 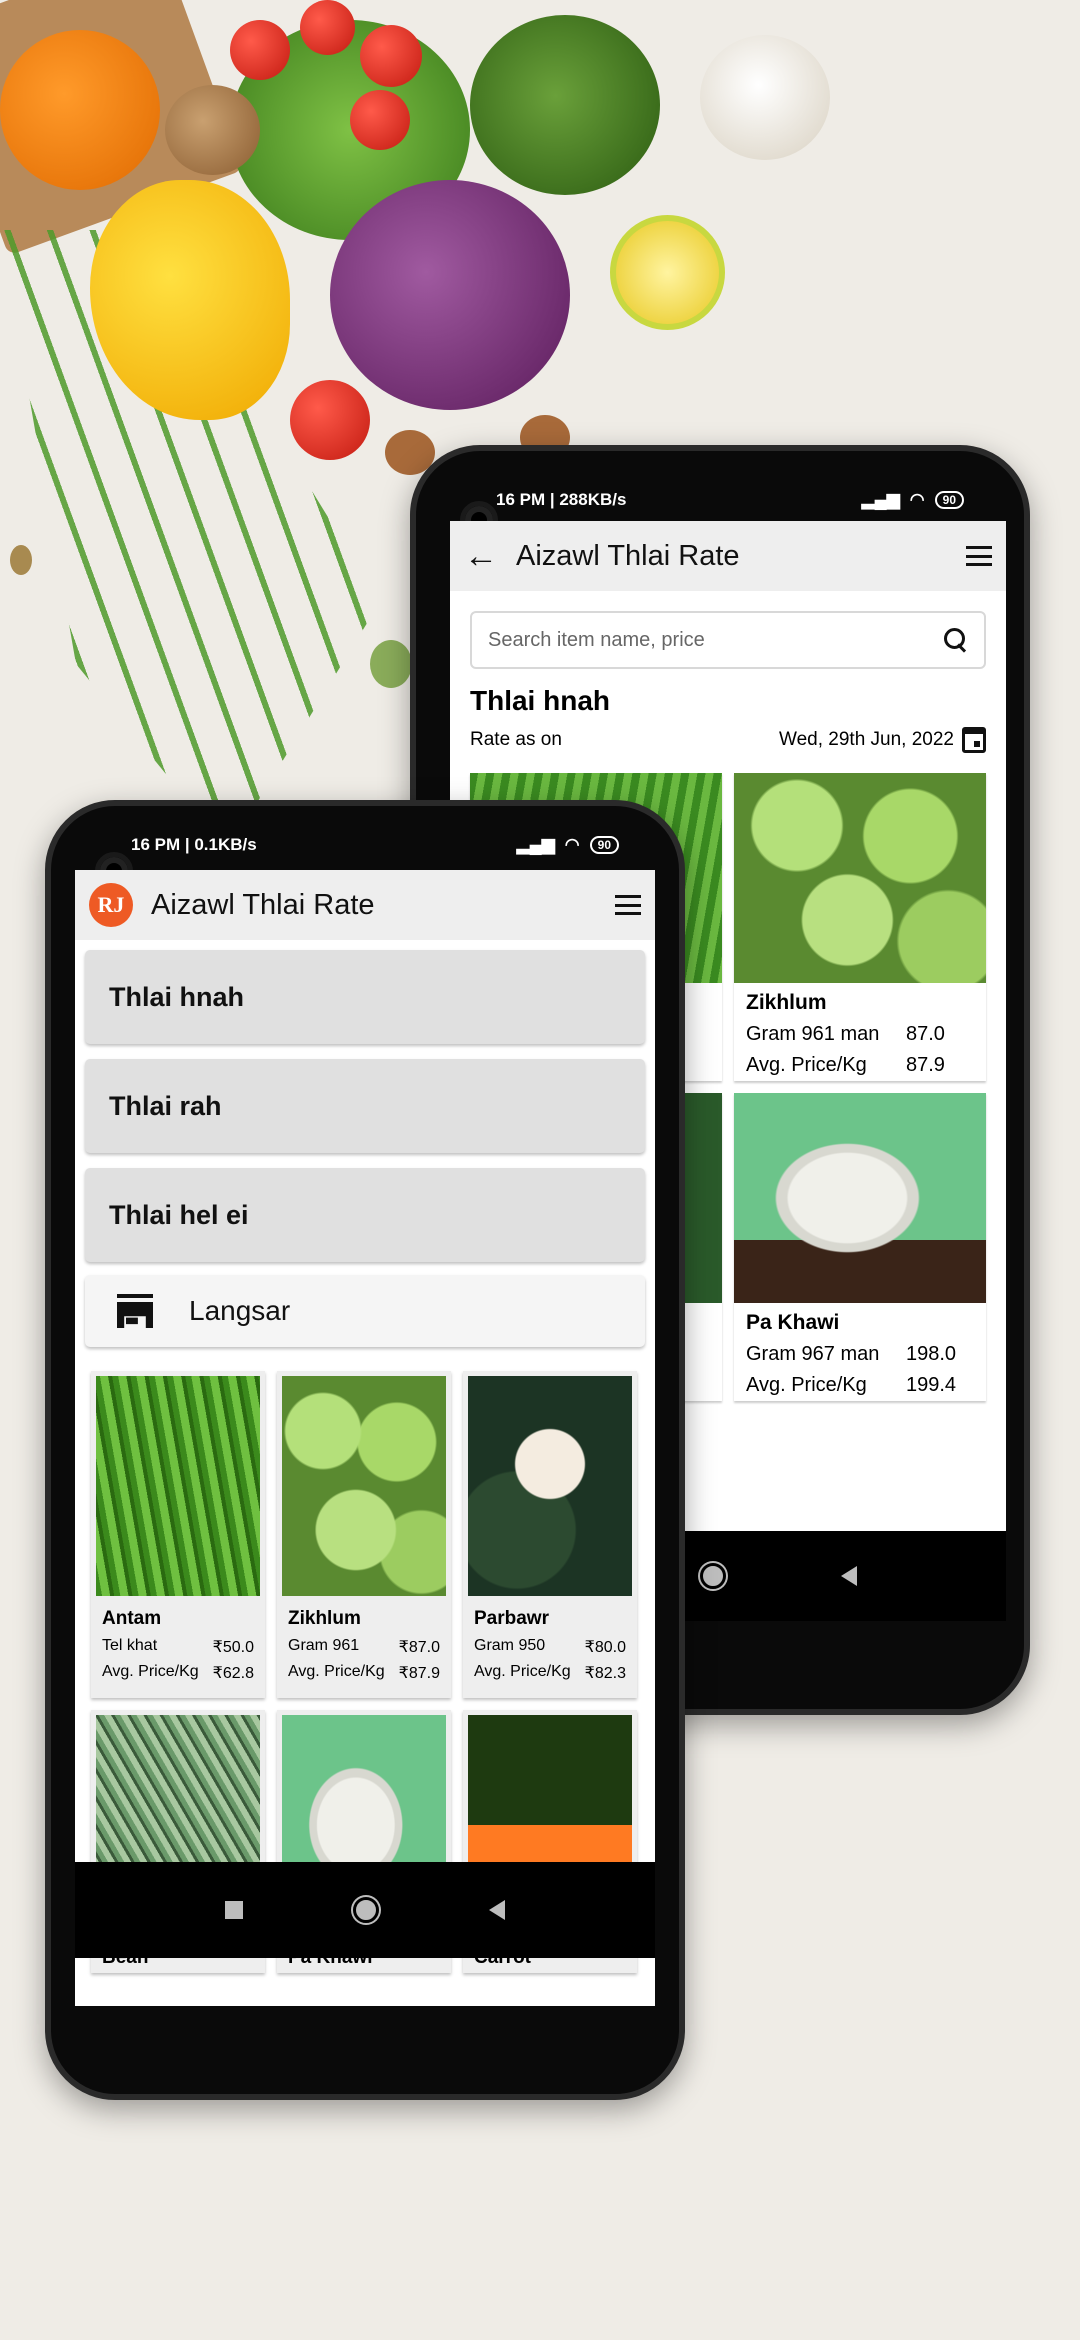 What do you see at coordinates (510, 1645) in the screenshot?
I see `item-qty-label: Gram 950` at bounding box center [510, 1645].